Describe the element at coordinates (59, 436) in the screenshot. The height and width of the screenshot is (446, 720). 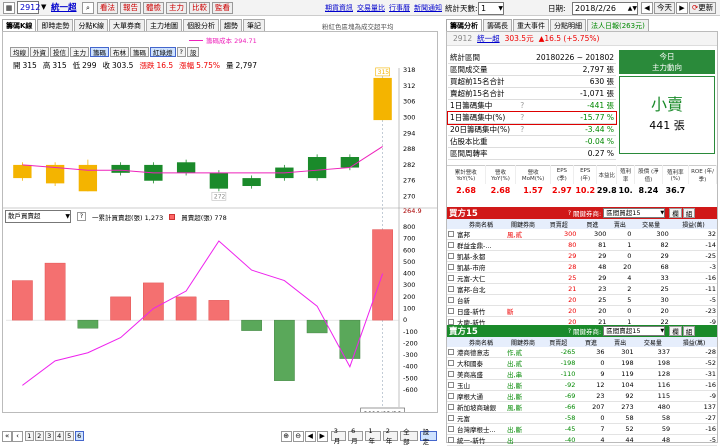
I see `page-number: 4` at that location.